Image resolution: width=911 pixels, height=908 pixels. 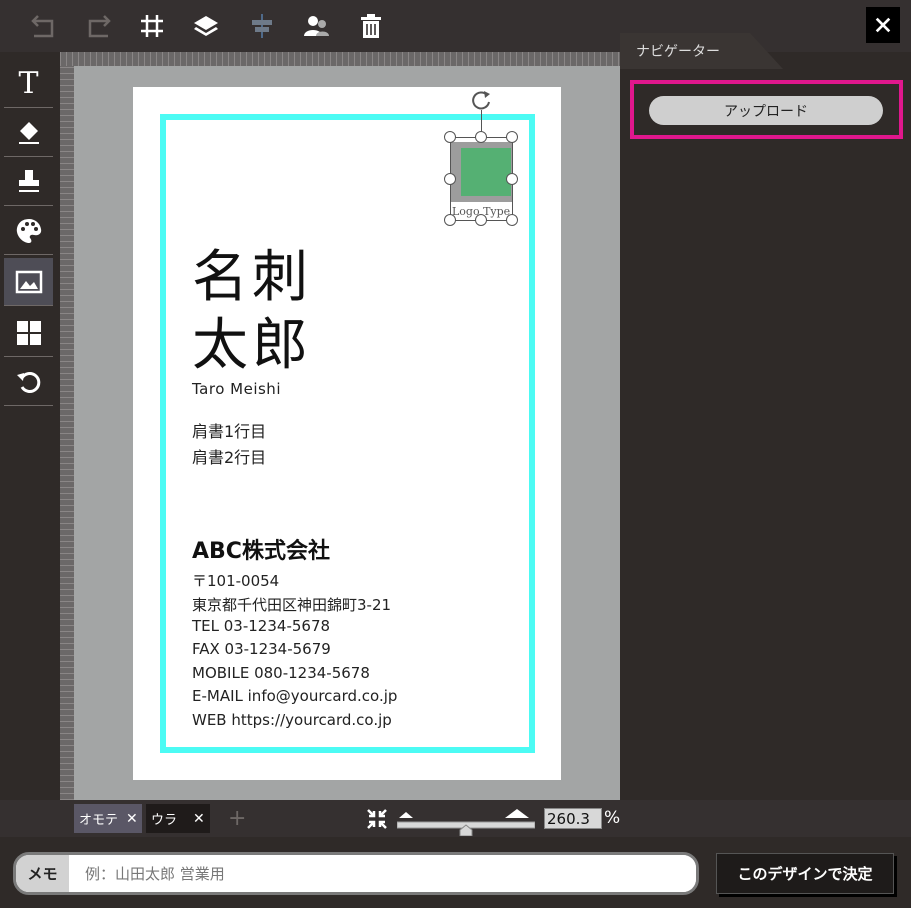 I want to click on title-line1: 肩書1行目, so click(x=229, y=430).